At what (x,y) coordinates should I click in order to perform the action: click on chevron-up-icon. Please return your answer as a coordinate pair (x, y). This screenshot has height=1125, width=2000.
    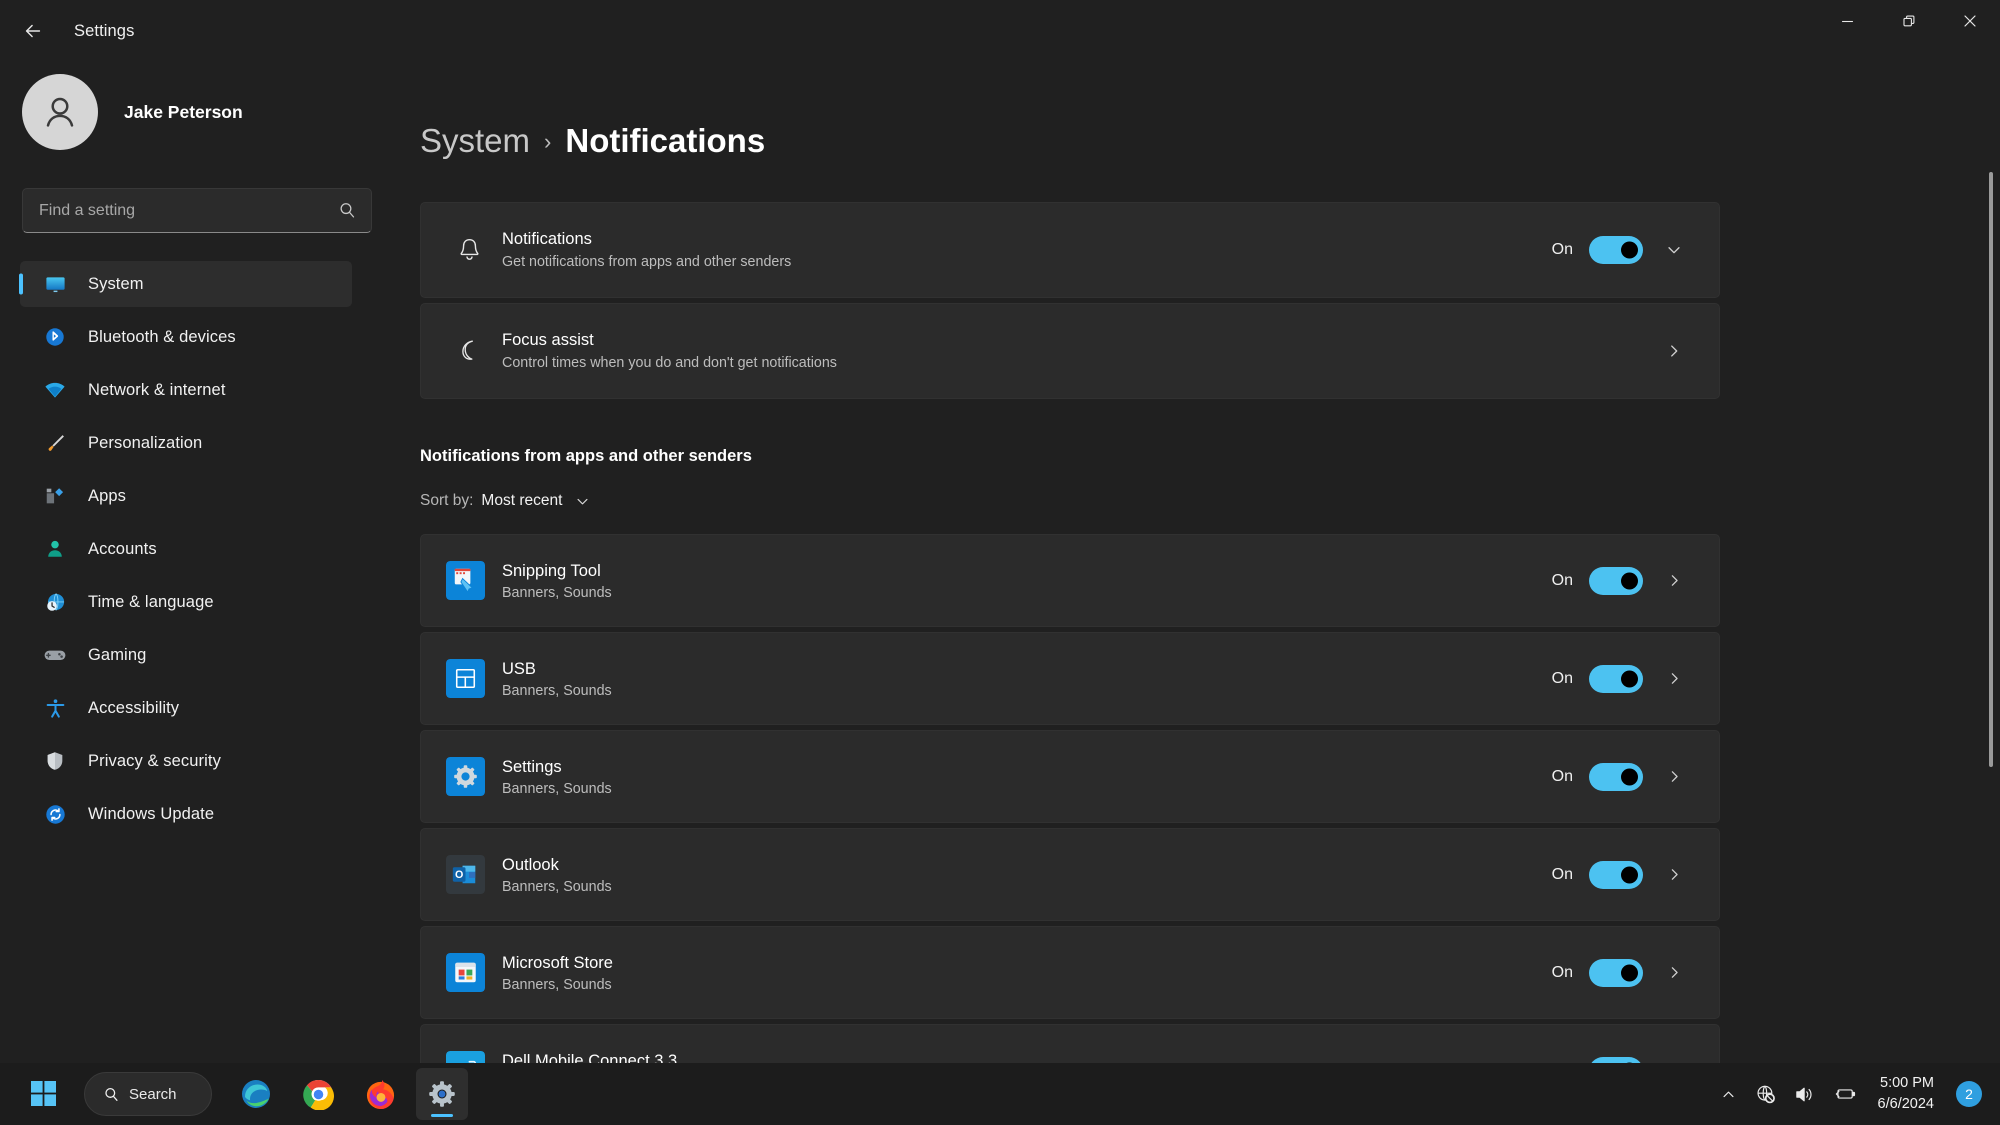
    Looking at the image, I should click on (1728, 1094).